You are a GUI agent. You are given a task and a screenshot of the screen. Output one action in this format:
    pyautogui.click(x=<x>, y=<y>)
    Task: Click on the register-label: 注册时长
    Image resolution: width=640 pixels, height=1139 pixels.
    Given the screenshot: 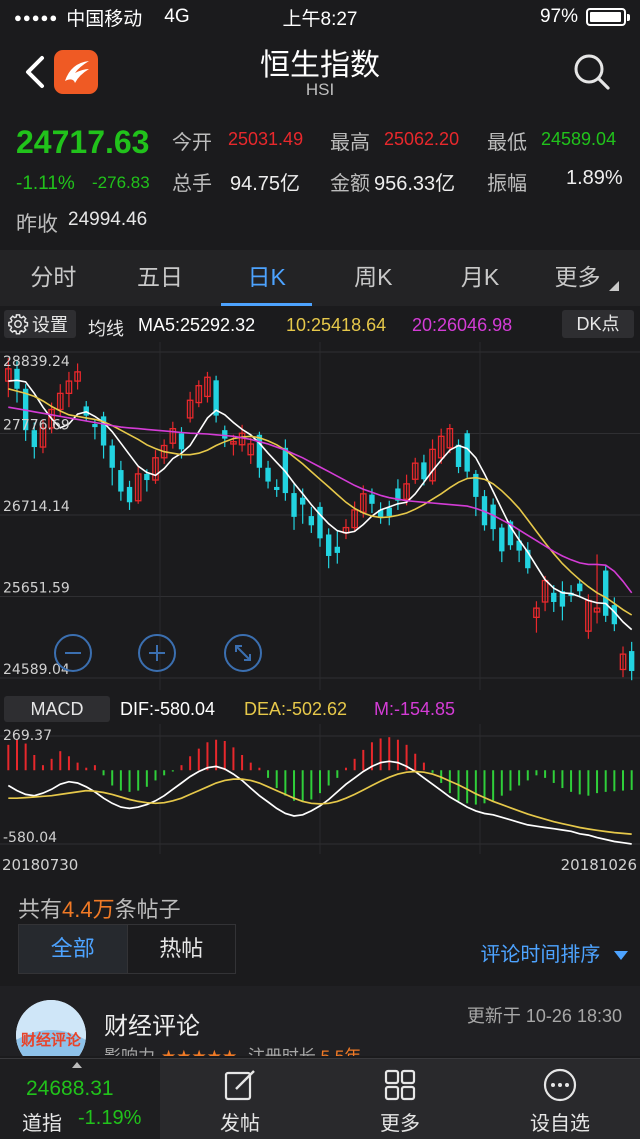 What is the action you would take?
    pyautogui.click(x=282, y=1051)
    